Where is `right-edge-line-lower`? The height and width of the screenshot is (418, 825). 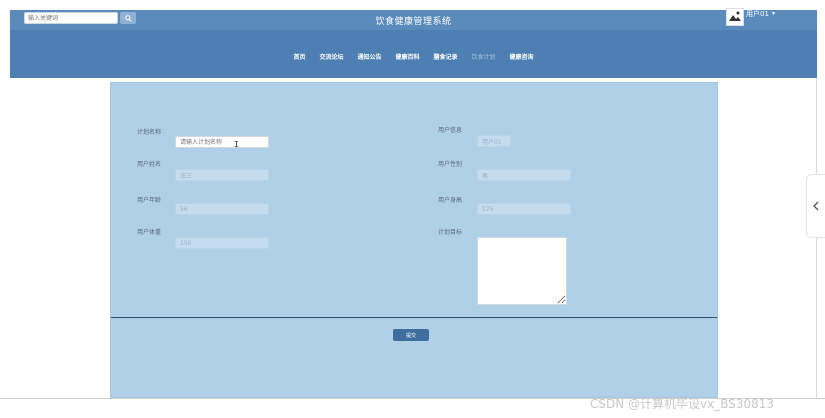 right-edge-line-lower is located at coordinates (816, 318).